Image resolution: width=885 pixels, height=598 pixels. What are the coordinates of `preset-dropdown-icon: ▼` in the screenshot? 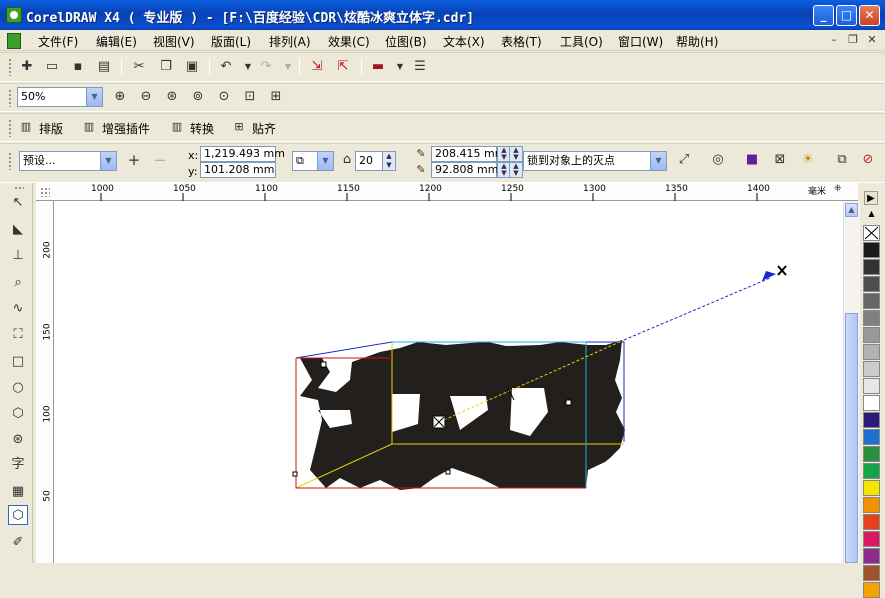 It's located at (108, 161).